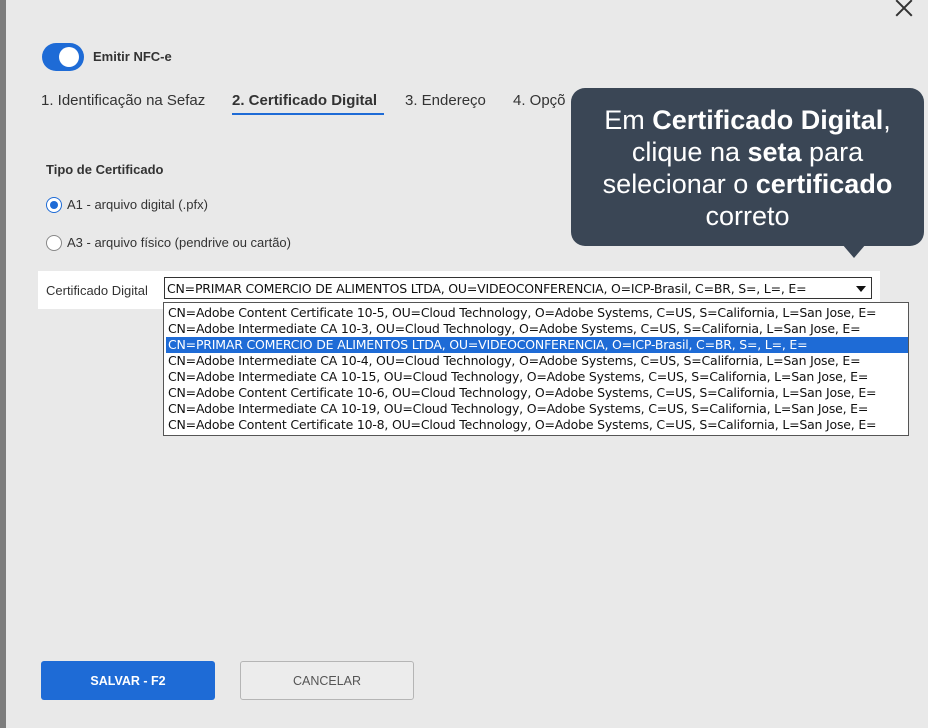 The height and width of the screenshot is (728, 928). I want to click on radio-a1-label: A1 - arquivo digital (.pfx), so click(137, 204).